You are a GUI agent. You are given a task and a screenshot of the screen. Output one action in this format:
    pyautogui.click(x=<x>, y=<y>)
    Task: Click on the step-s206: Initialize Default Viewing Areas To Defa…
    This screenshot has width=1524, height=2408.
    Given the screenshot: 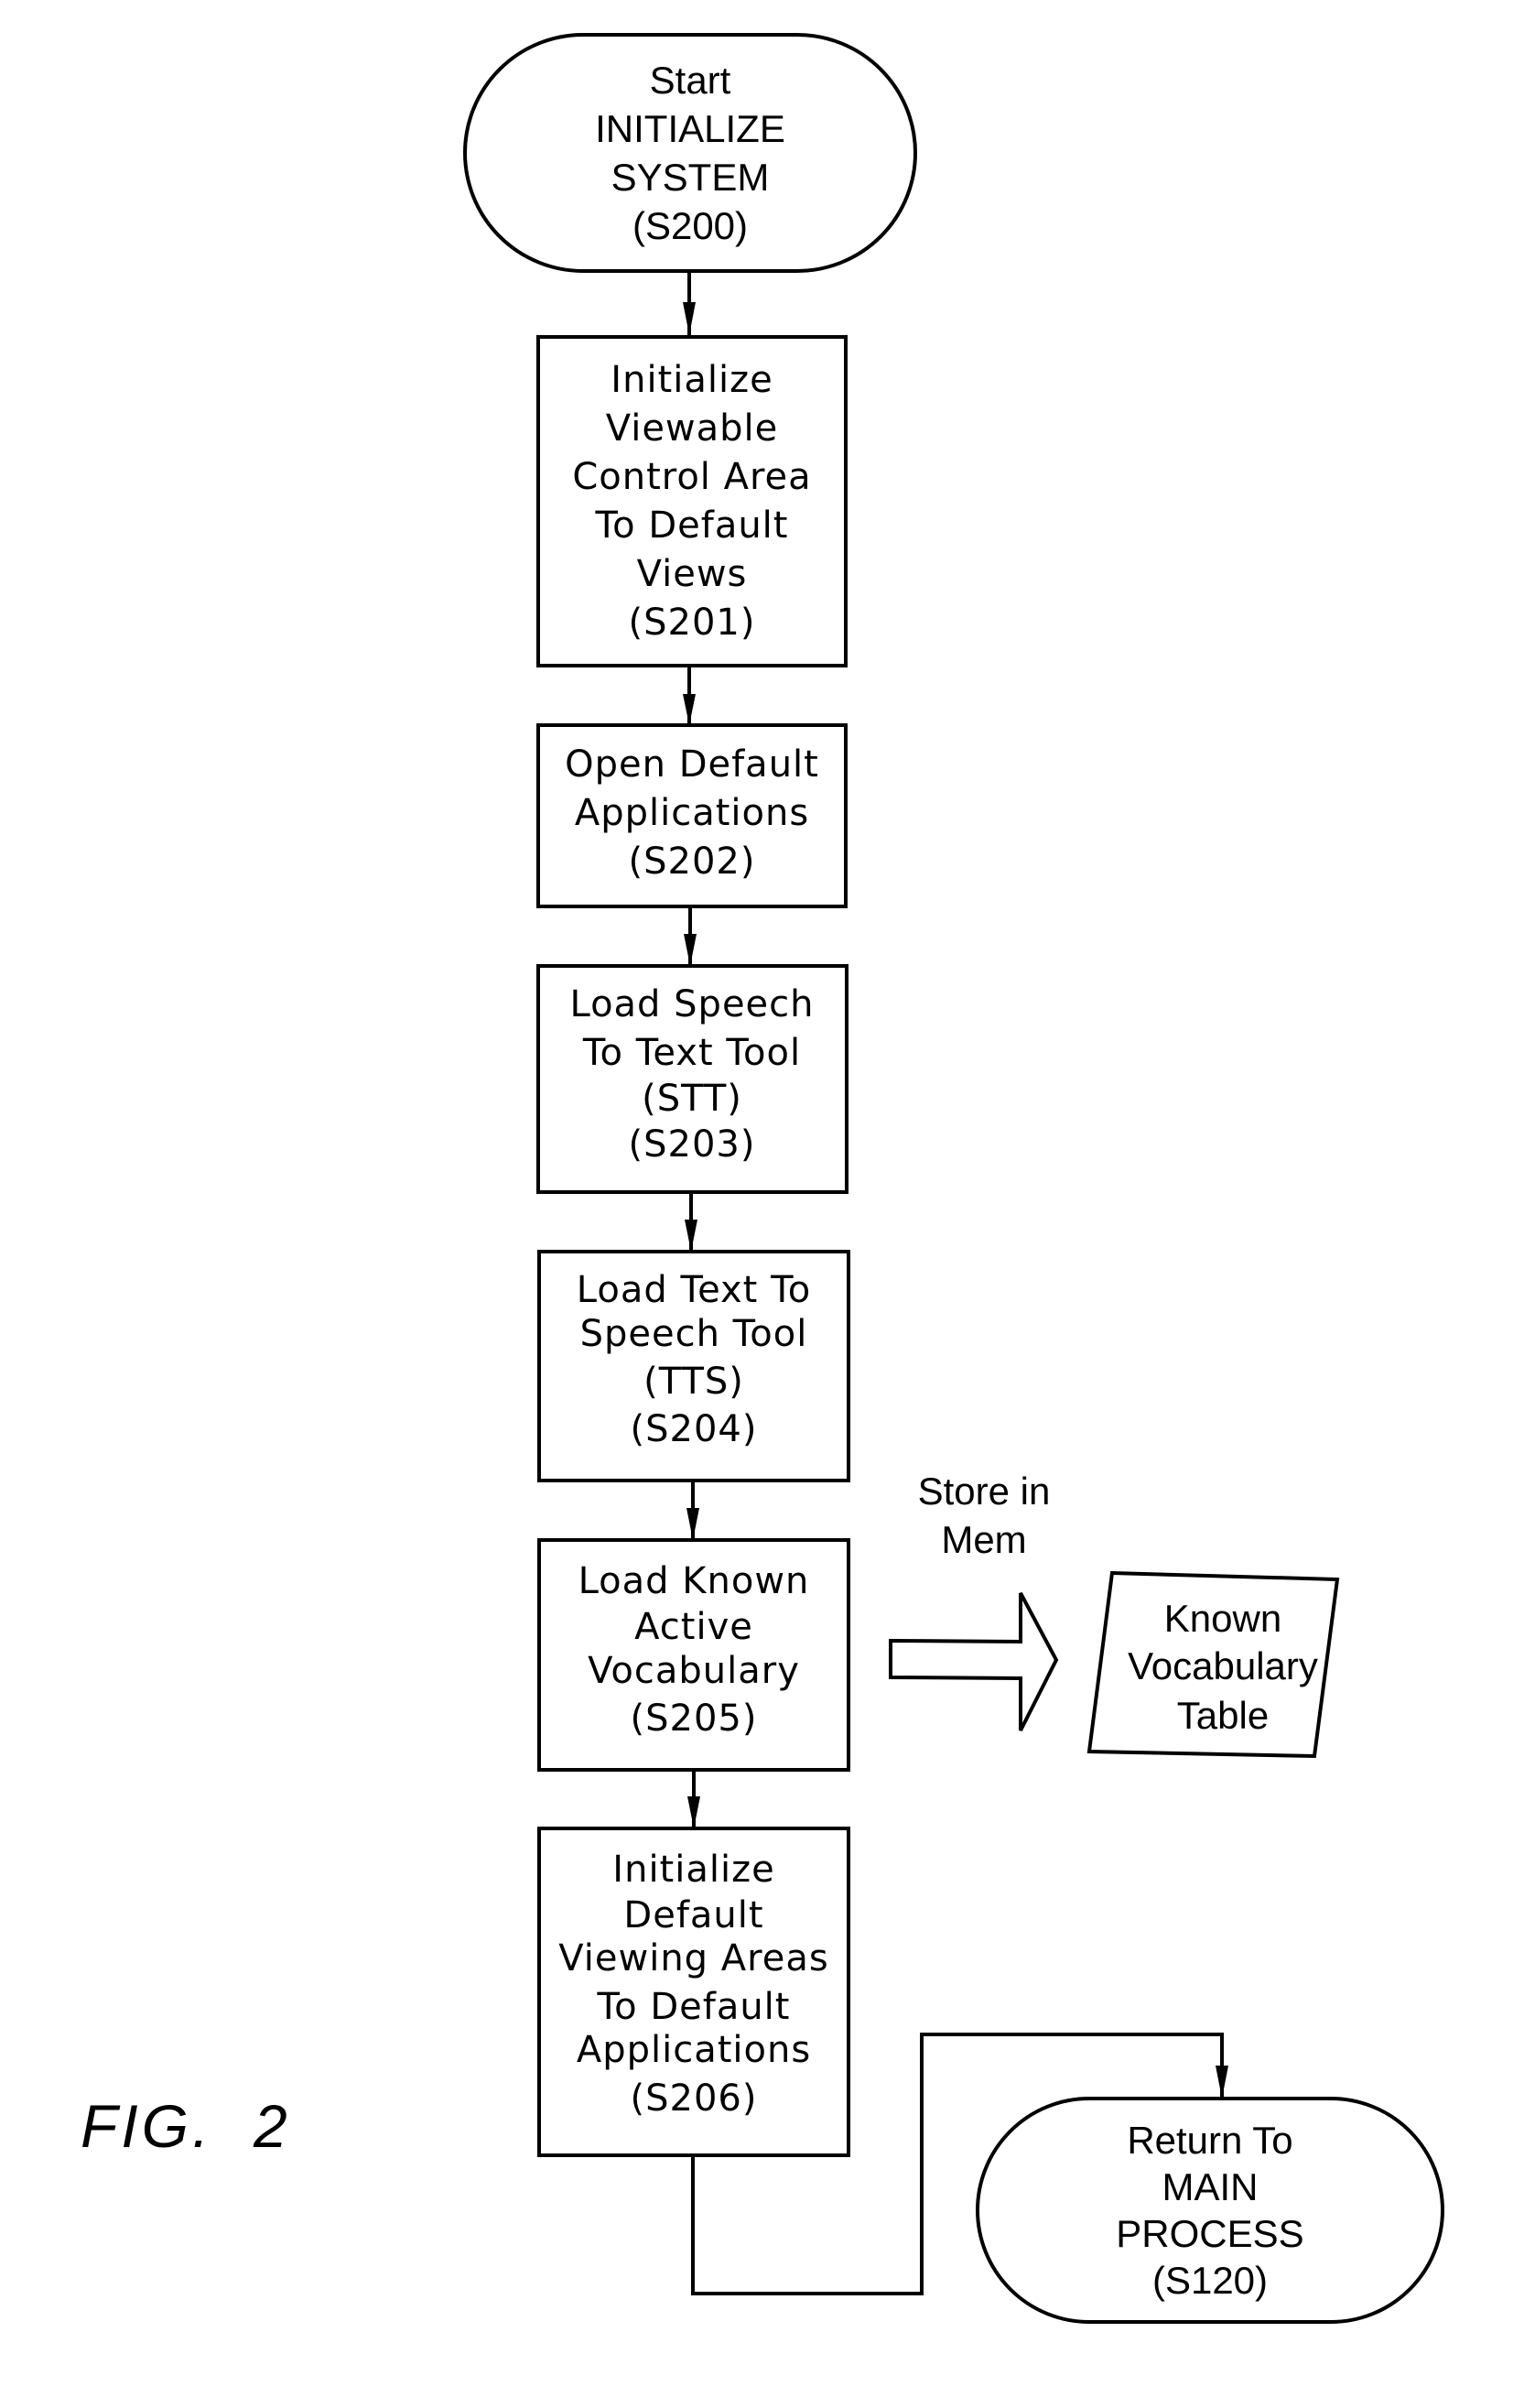 What is the action you would take?
    pyautogui.click(x=693, y=1992)
    